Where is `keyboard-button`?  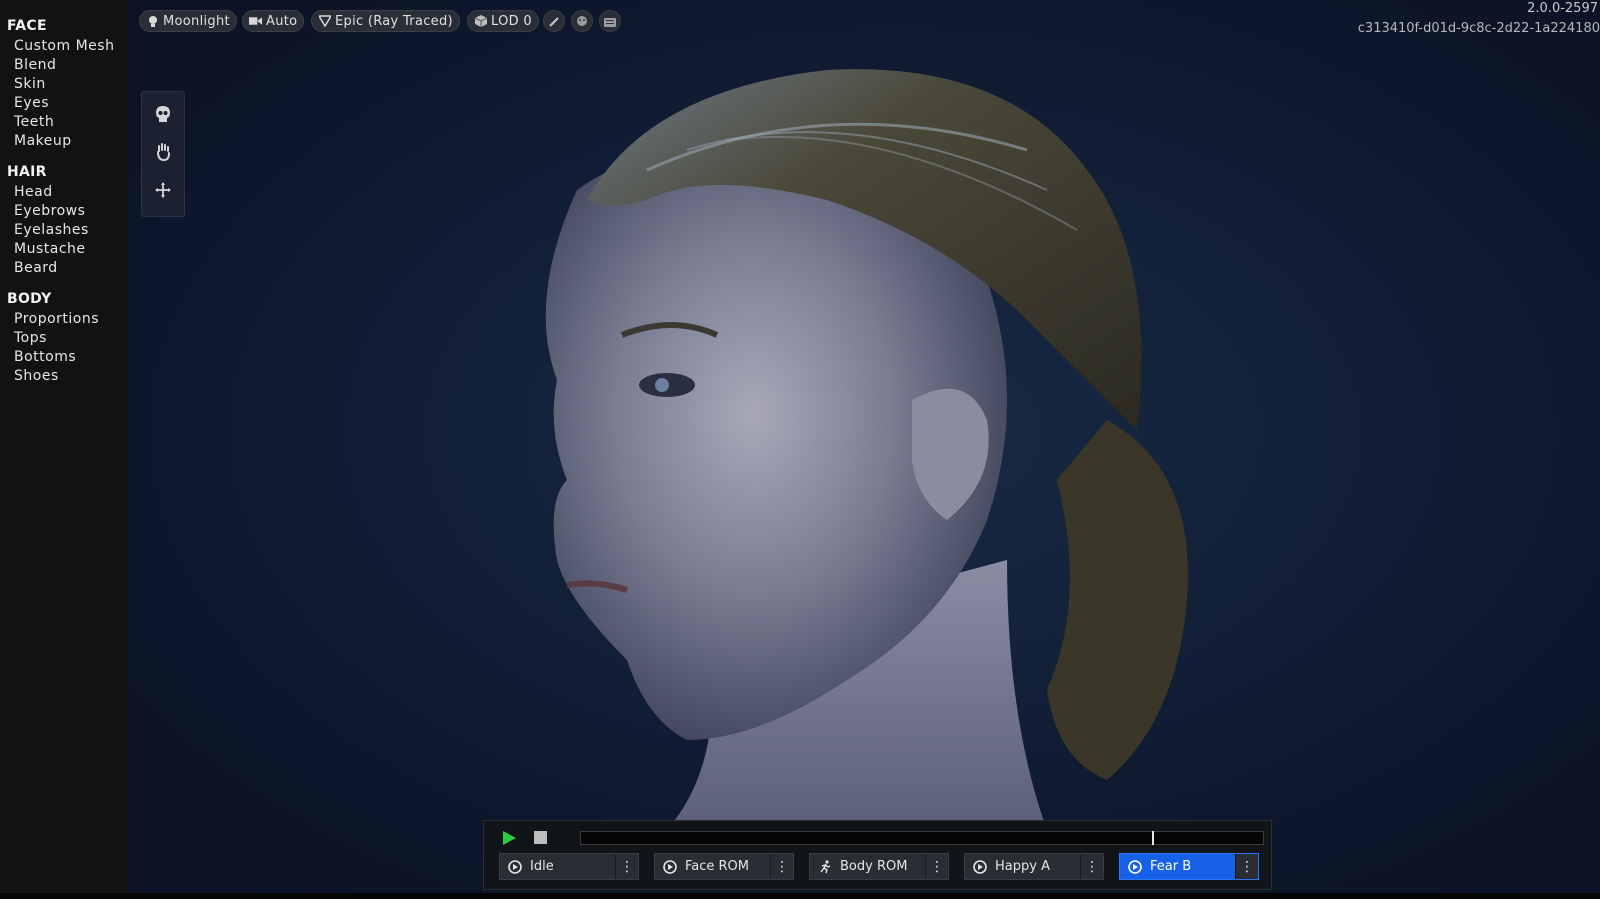 keyboard-button is located at coordinates (610, 21).